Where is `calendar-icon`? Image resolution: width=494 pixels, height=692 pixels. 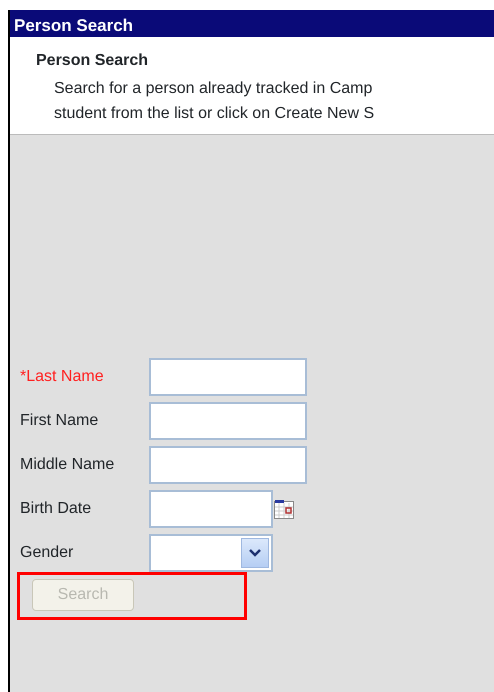
calendar-icon is located at coordinates (284, 509).